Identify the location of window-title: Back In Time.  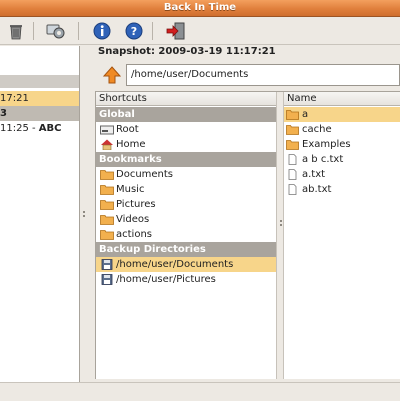
(200, 7).